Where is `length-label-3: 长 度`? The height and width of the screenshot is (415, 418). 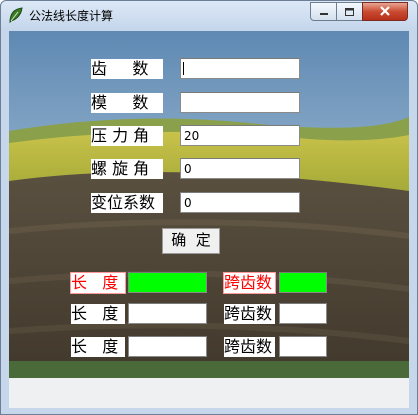
length-label-3: 长 度 is located at coordinates (98, 347).